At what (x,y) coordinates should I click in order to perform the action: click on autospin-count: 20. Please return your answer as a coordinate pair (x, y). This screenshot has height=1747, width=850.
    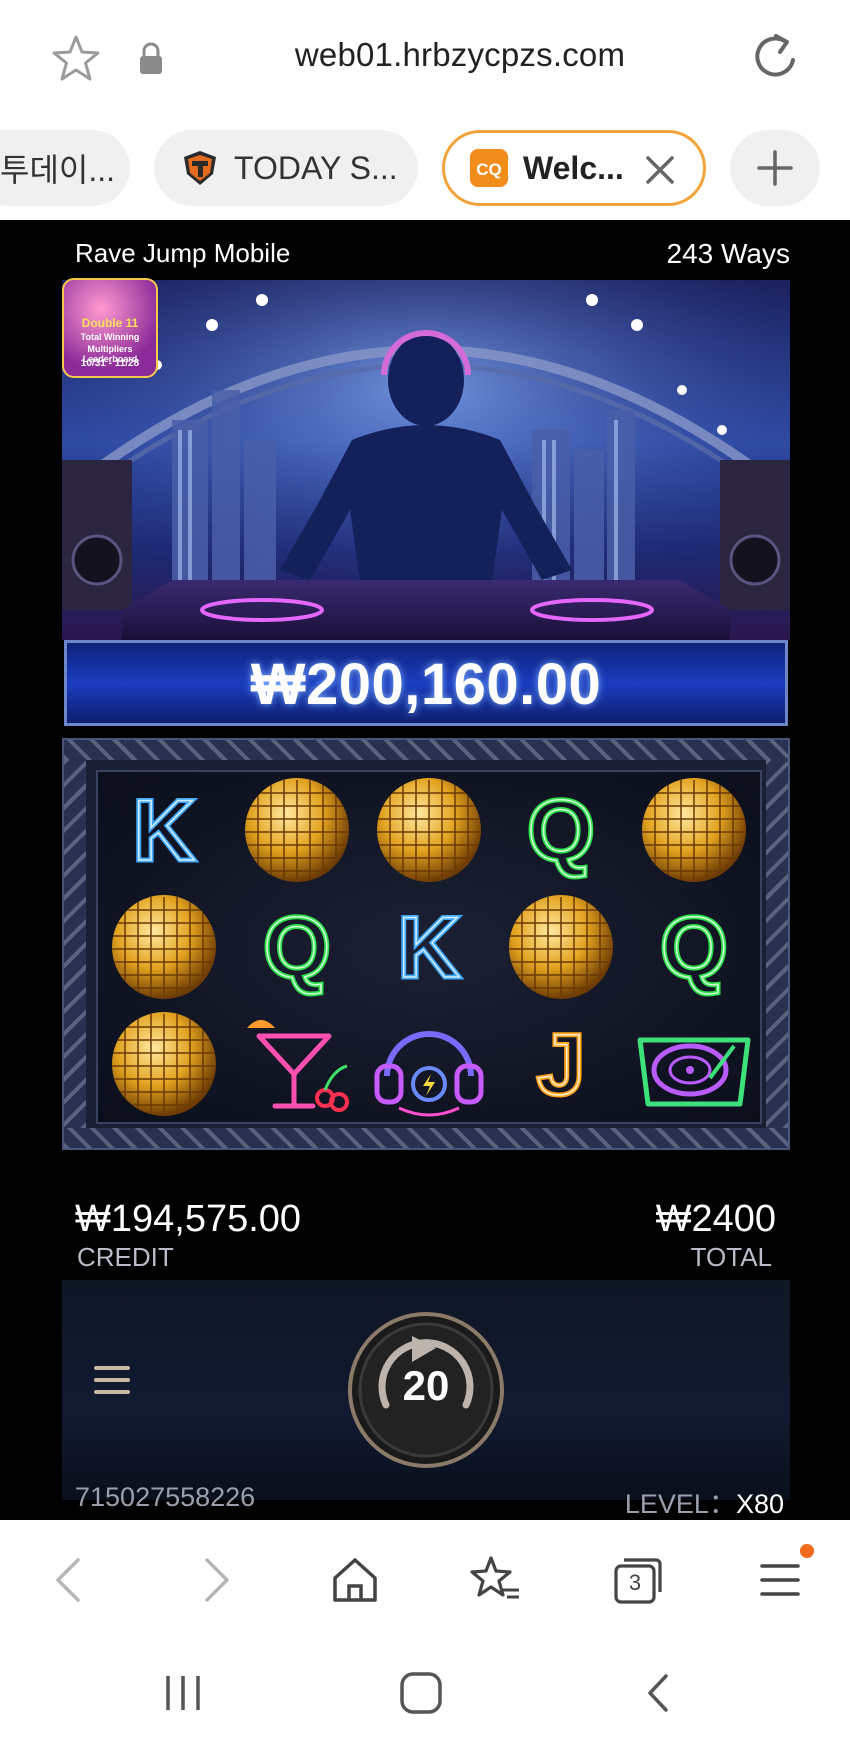
    Looking at the image, I should click on (426, 1385).